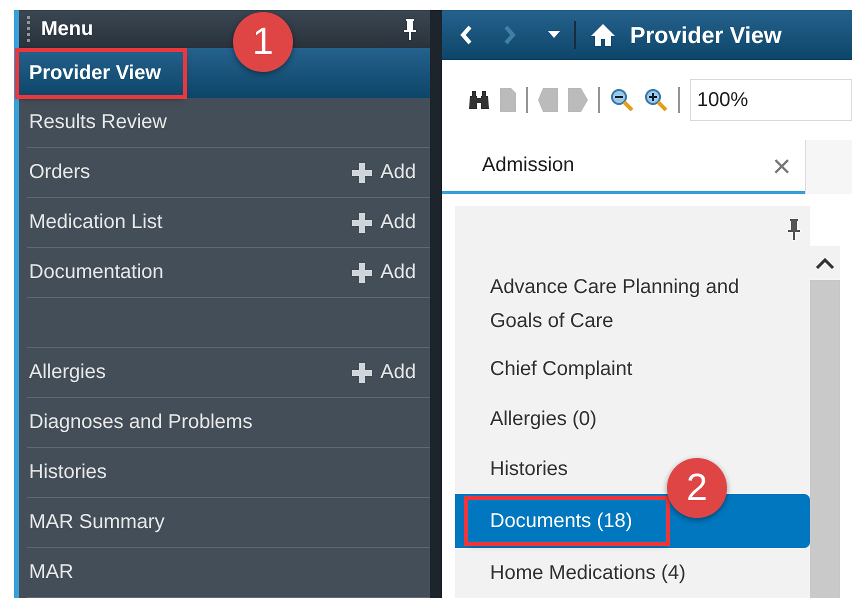 The height and width of the screenshot is (598, 852). I want to click on view-title: Provider View, so click(706, 35).